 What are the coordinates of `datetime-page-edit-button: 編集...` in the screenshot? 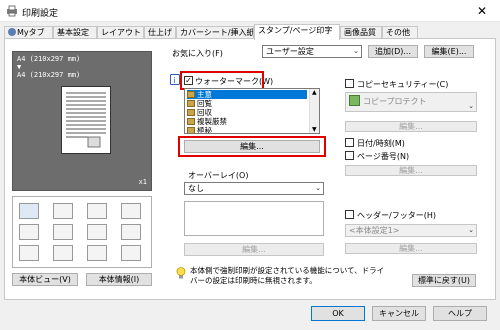 It's located at (411, 170).